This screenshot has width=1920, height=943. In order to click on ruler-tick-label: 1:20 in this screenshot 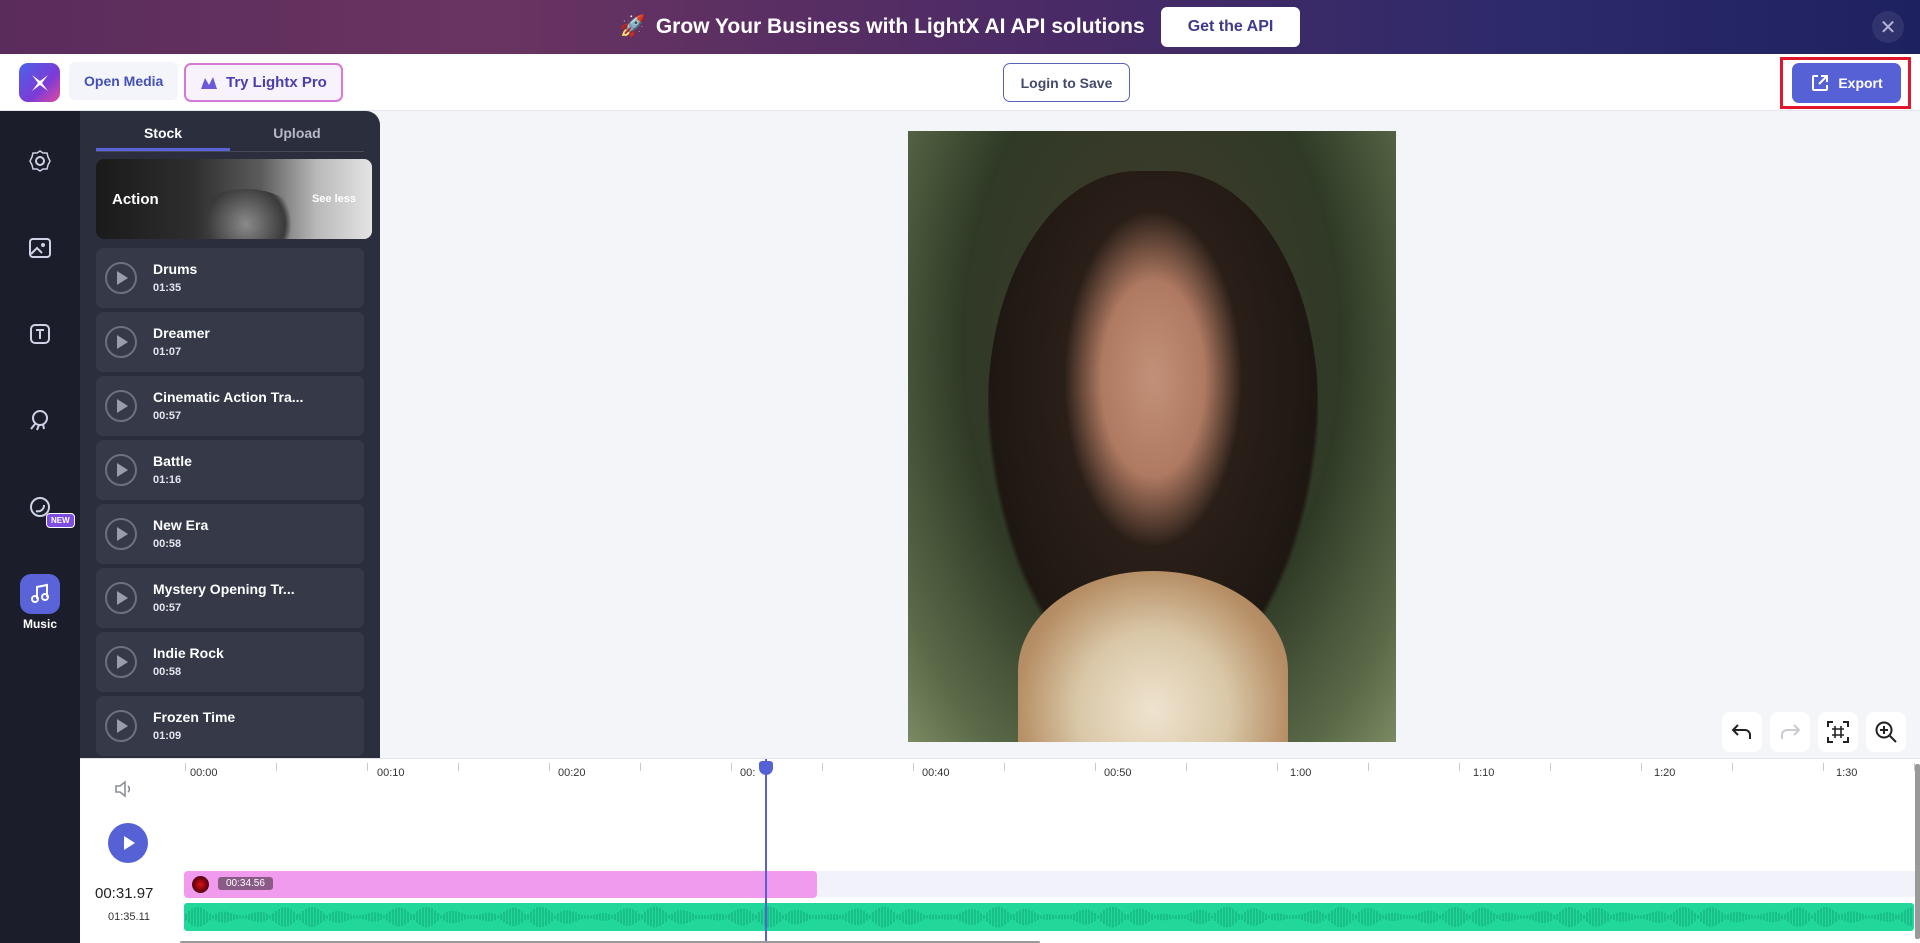, I will do `click(1665, 773)`.